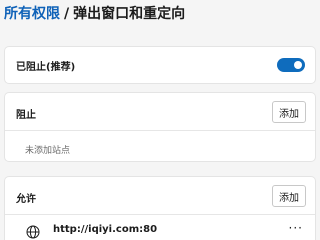 This screenshot has height=240, width=320. I want to click on allow-divider, so click(160, 214).